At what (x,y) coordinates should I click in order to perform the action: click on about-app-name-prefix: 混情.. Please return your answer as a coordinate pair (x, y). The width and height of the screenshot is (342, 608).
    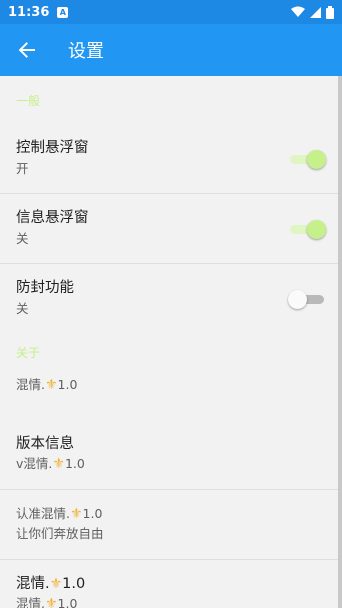
    Looking at the image, I should click on (30, 384).